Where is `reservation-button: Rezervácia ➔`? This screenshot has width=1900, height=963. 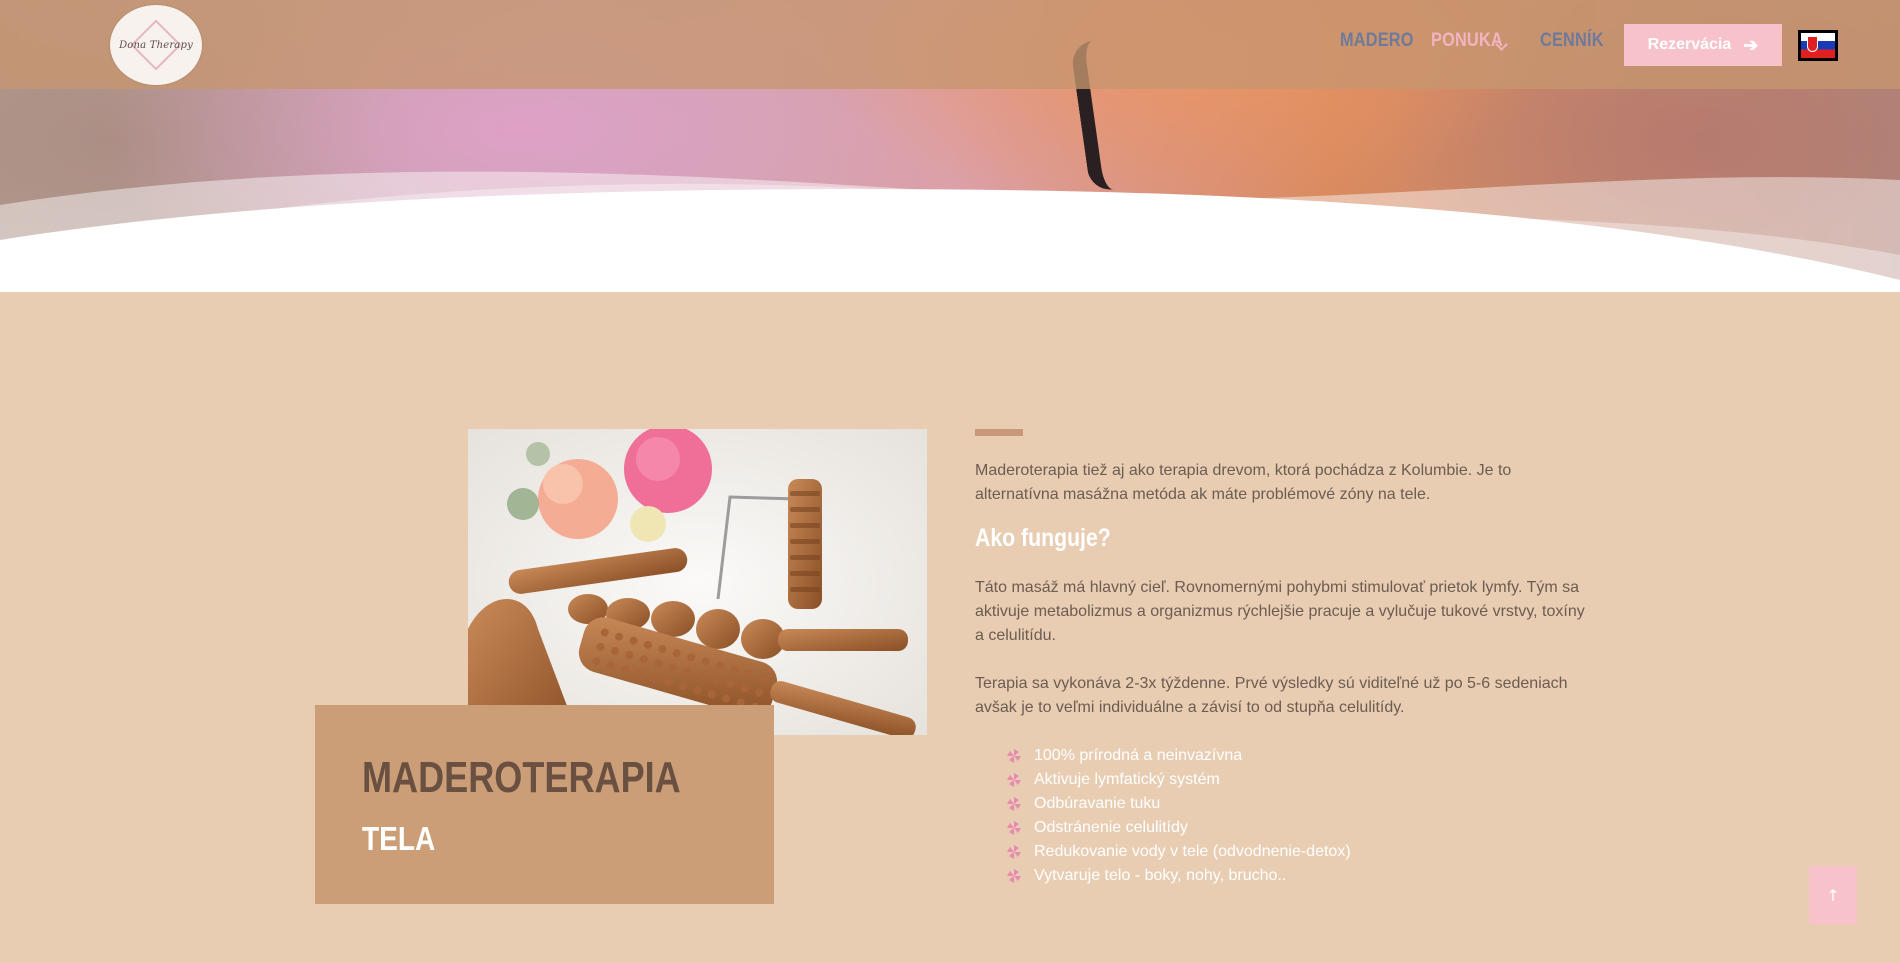
reservation-button: Rezervácia ➔ is located at coordinates (1703, 45).